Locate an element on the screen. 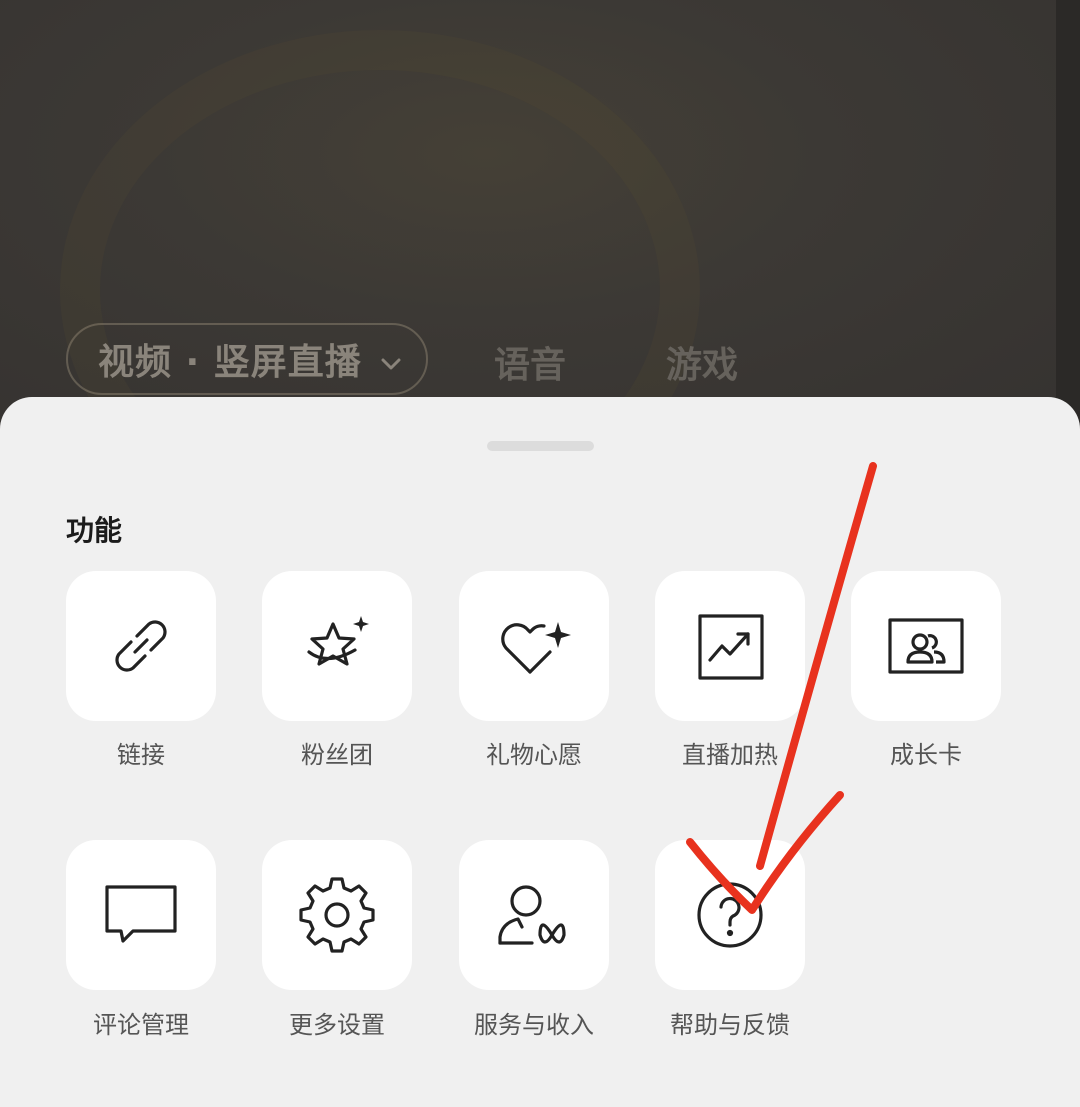  help-circle-icon is located at coordinates (730, 915).